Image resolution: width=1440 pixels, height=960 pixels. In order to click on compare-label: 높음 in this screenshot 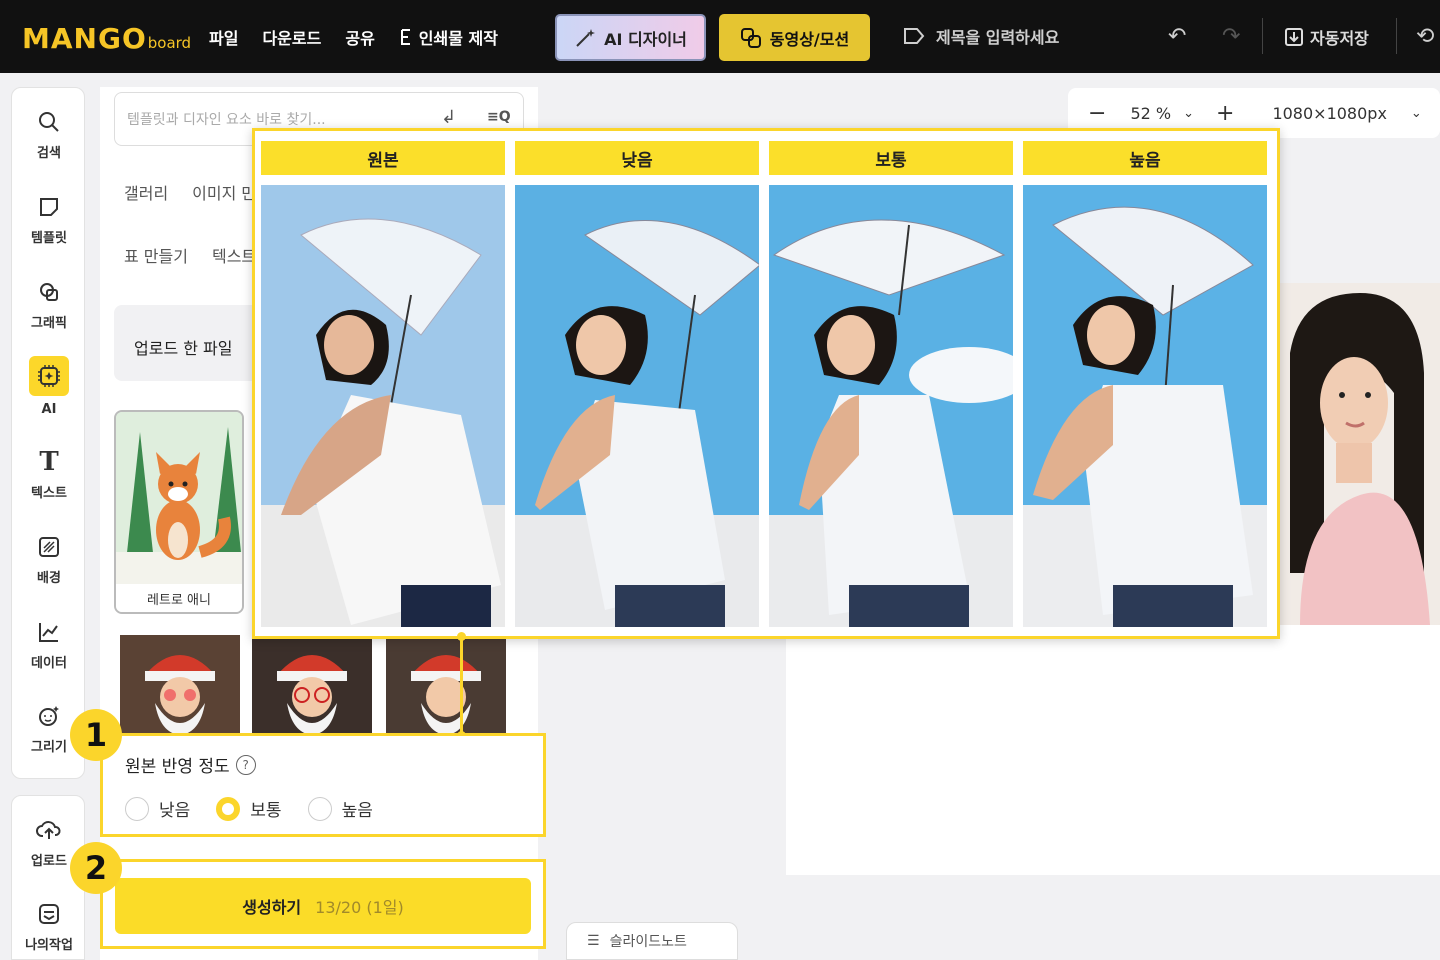, I will do `click(1145, 158)`.